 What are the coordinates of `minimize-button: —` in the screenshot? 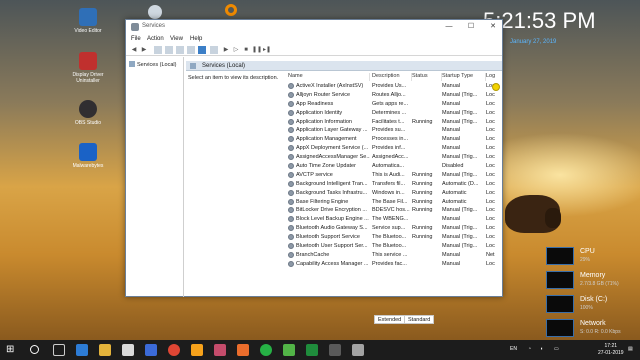 It's located at (449, 27).